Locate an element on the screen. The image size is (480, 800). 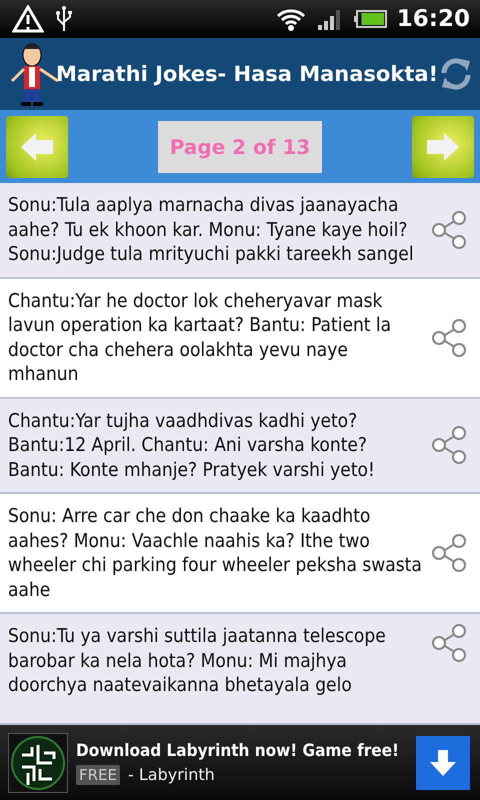
free-badge: FREE is located at coordinates (98, 774).